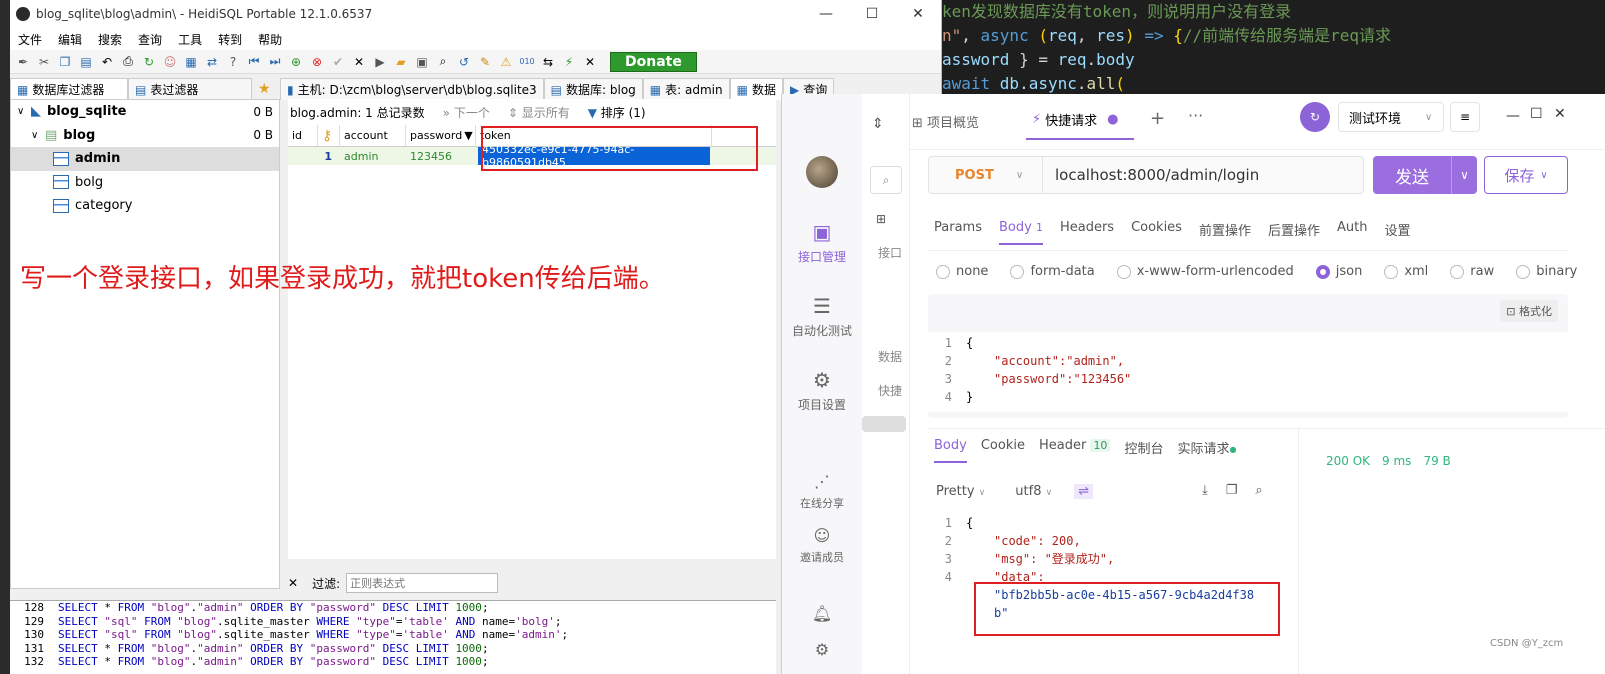 This screenshot has height=674, width=1605. I want to click on url-input: localhost:8000/admin/login, so click(1157, 175).